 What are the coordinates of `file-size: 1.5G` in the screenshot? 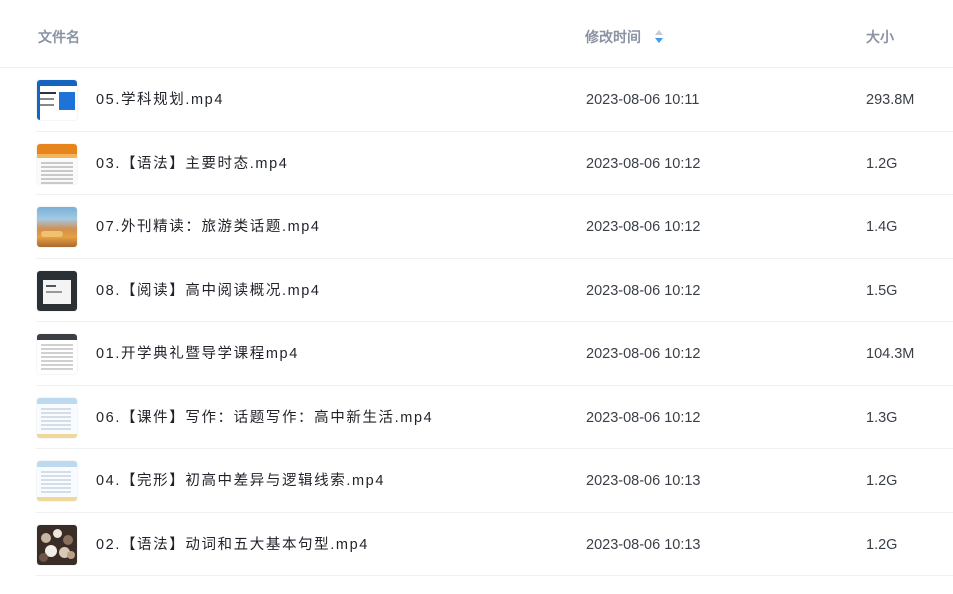 It's located at (882, 290).